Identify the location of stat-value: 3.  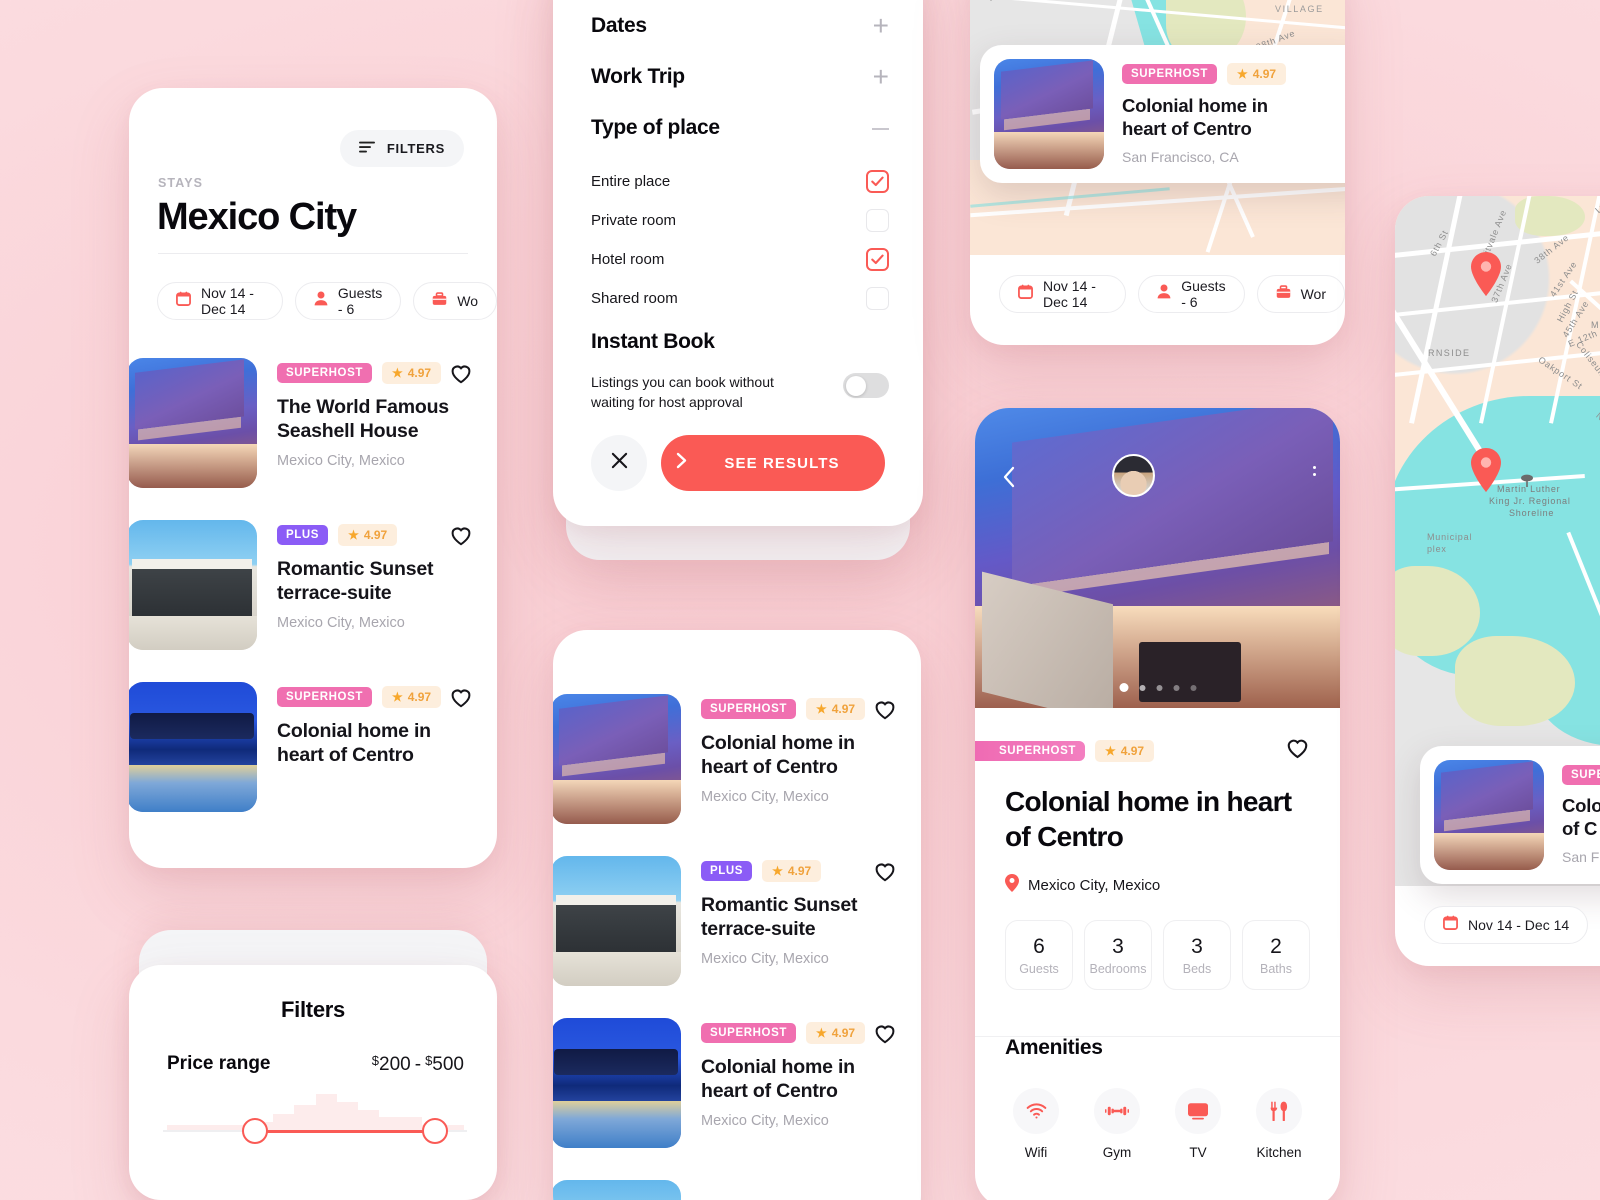
(1197, 946).